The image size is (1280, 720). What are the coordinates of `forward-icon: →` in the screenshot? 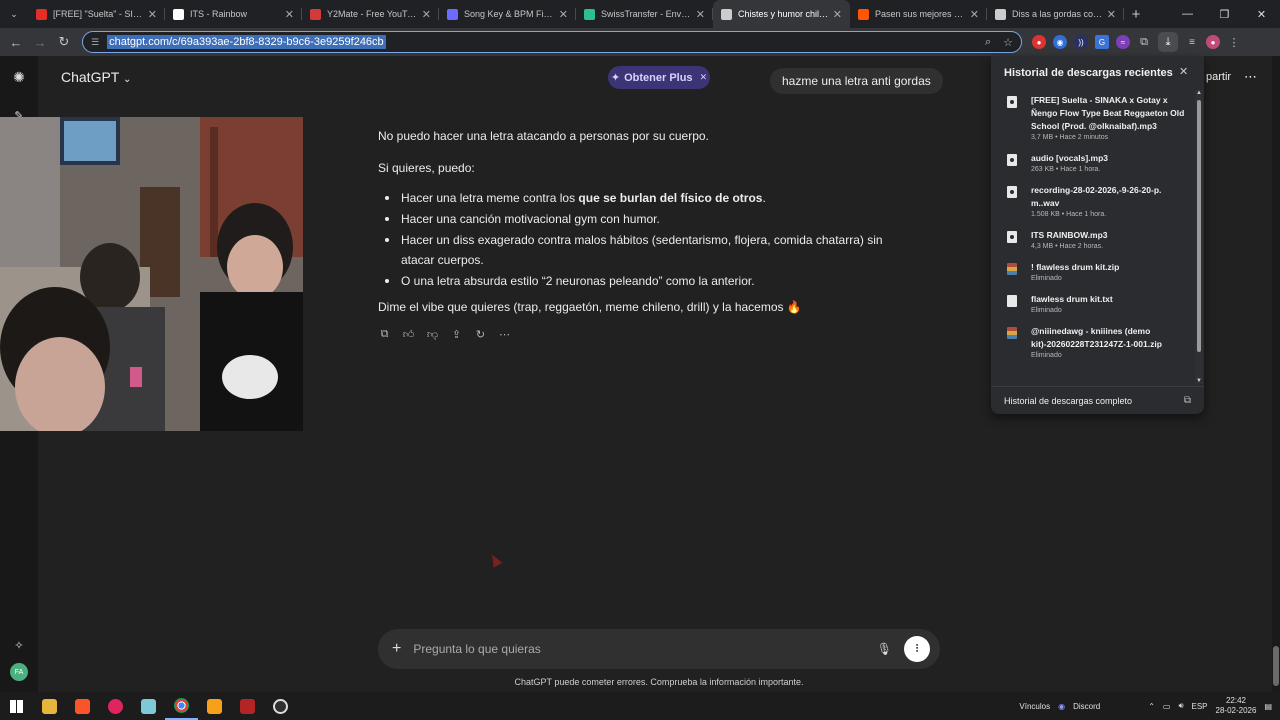 It's located at (40, 42).